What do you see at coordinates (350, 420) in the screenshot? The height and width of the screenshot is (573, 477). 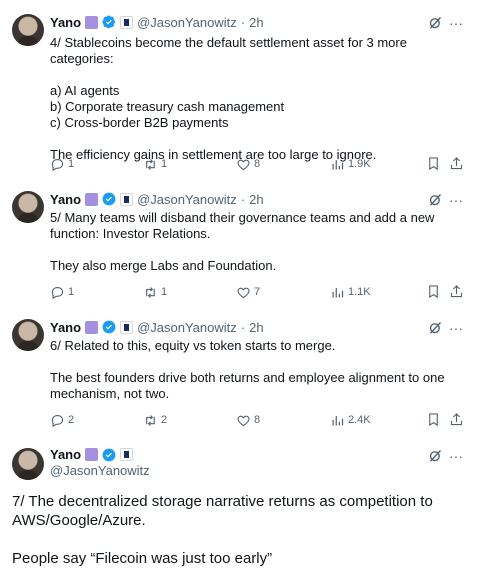 I see `views-button: 2.4K` at bounding box center [350, 420].